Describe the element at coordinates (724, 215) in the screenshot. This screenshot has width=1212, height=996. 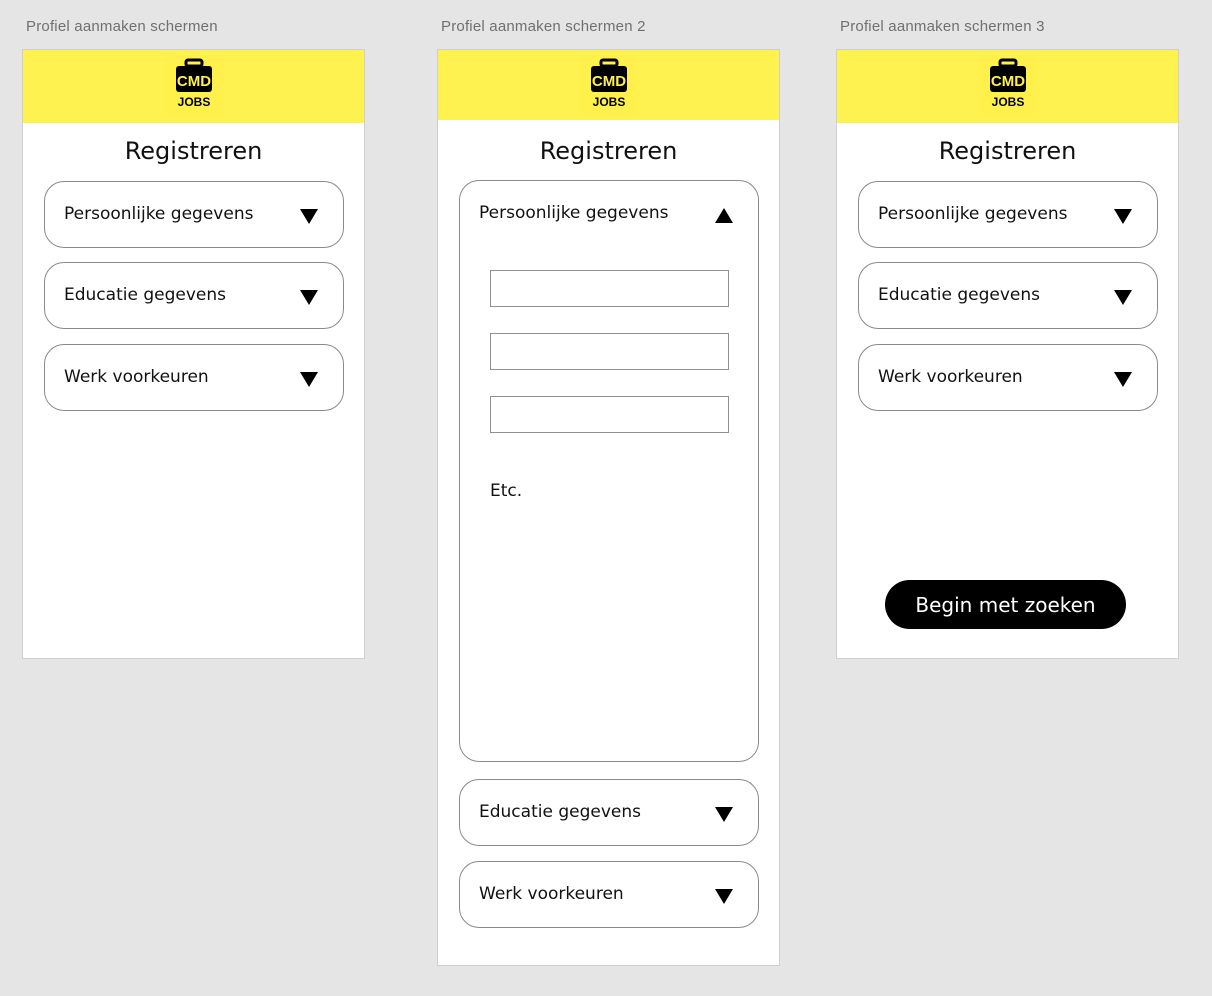
I see `triangle-up-icon` at that location.